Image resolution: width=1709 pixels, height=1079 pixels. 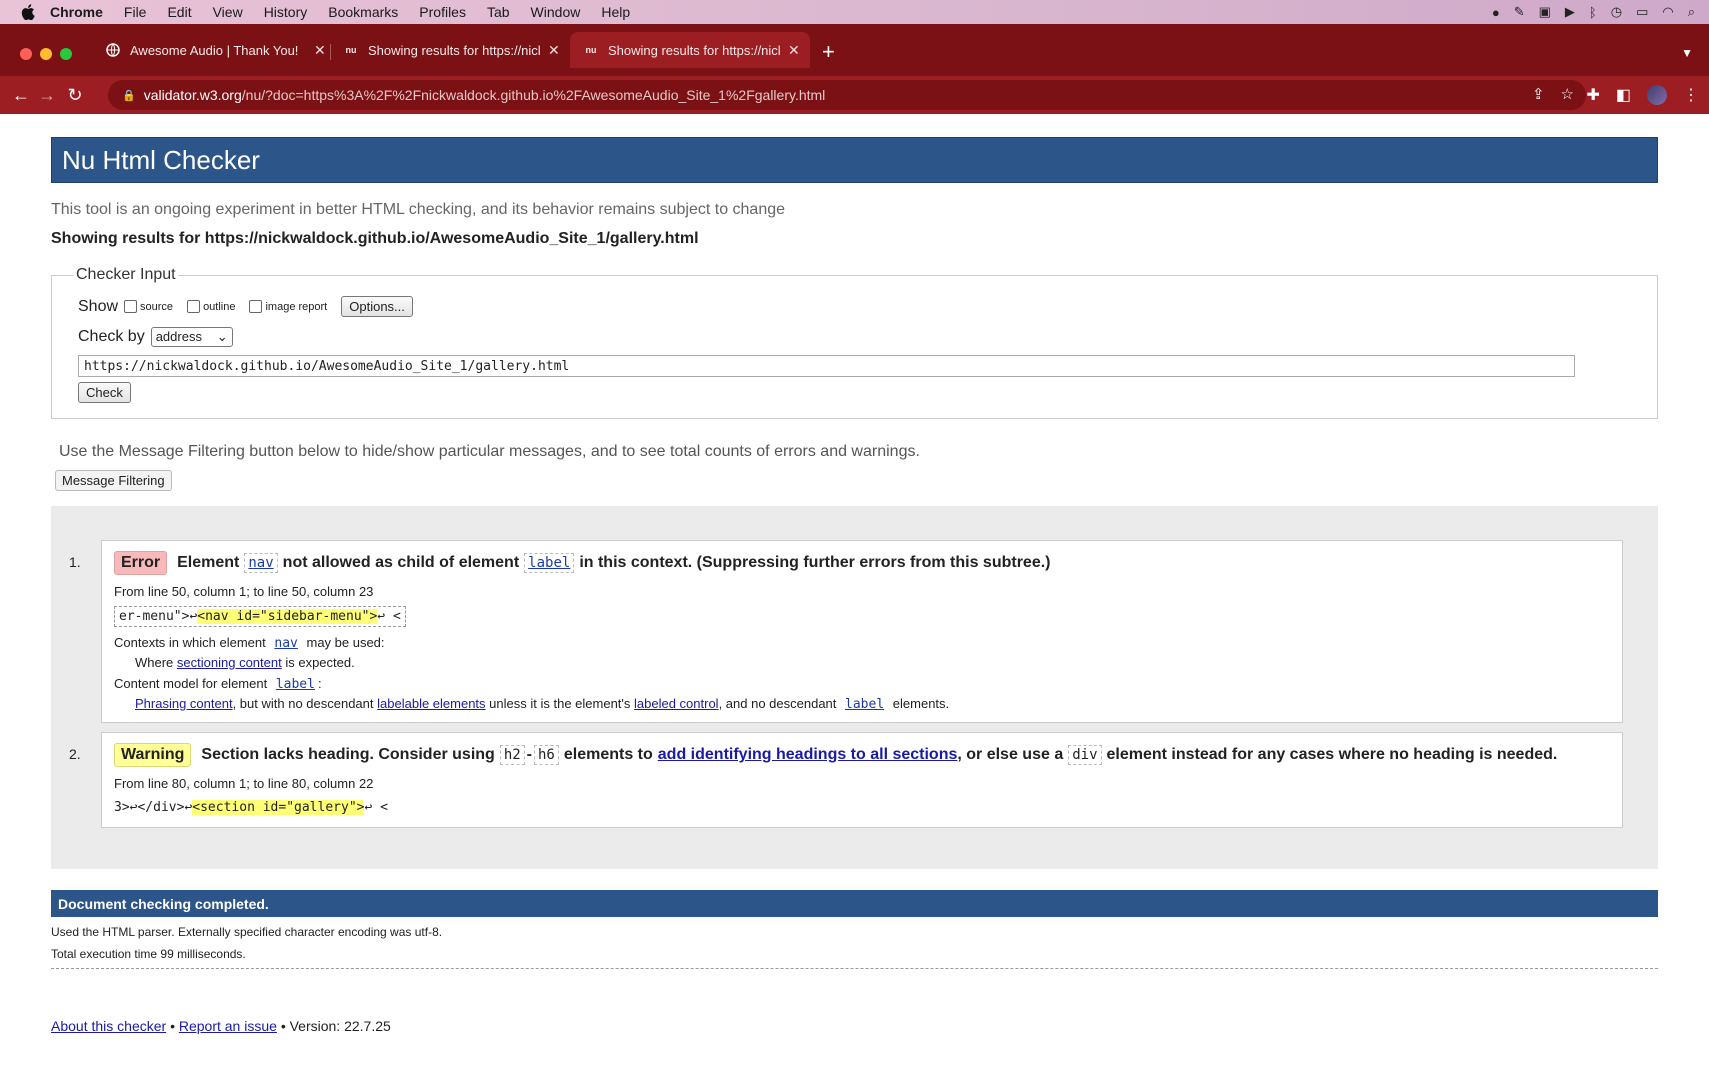 What do you see at coordinates (157, 306) in the screenshot?
I see `source-label: source` at bounding box center [157, 306].